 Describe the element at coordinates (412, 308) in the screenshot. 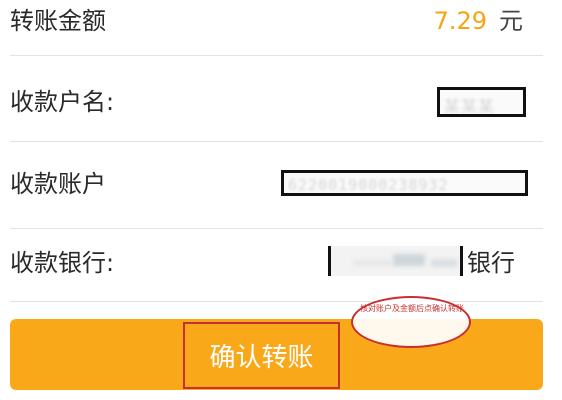

I see `annotation-note: 核对账户及金额后点确认转账` at that location.